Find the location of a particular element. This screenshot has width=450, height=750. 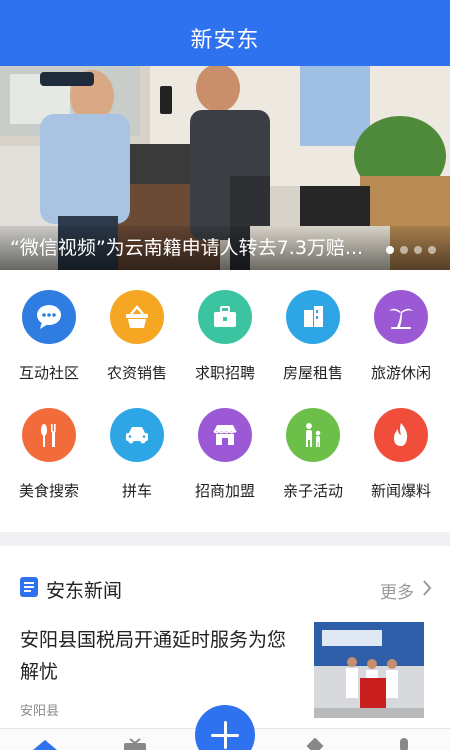

service-row: 互动社区 农资销售 求职招聘 房屋租售 旅游休闲 is located at coordinates (225, 345).